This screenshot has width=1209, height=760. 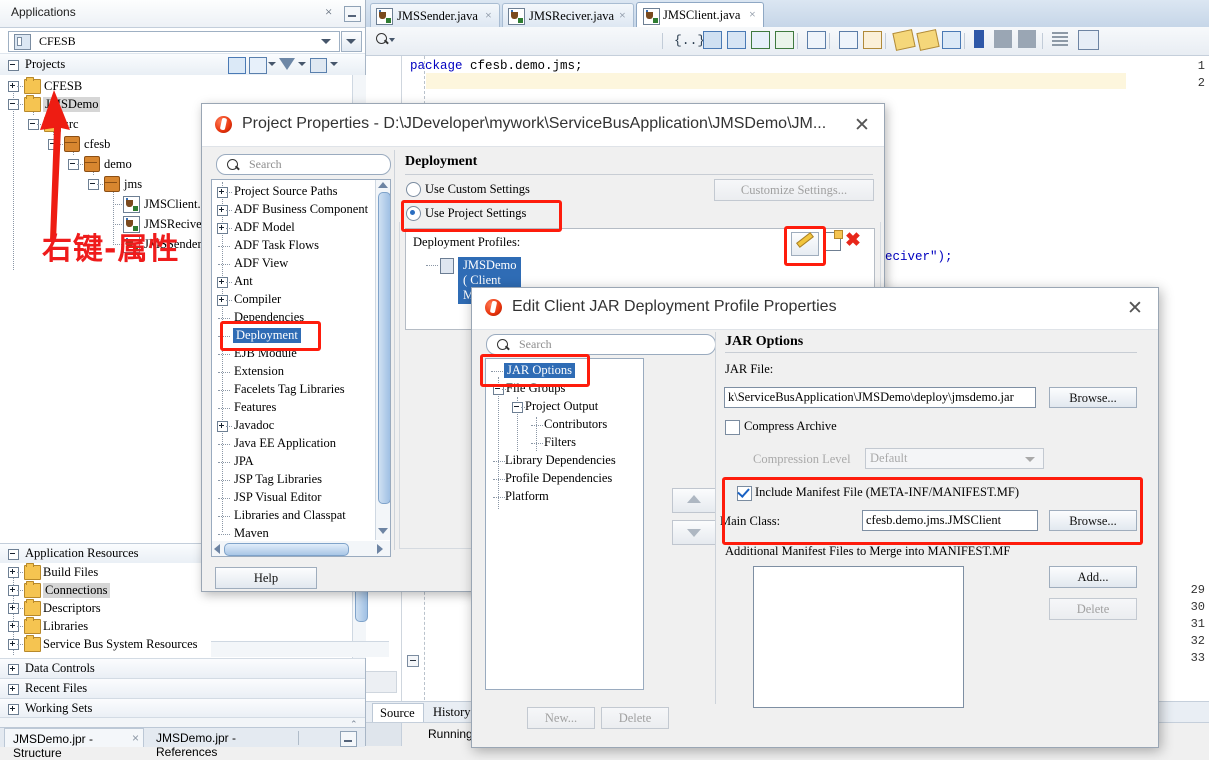 I want to click on outline-icon, so click(x=816, y=40).